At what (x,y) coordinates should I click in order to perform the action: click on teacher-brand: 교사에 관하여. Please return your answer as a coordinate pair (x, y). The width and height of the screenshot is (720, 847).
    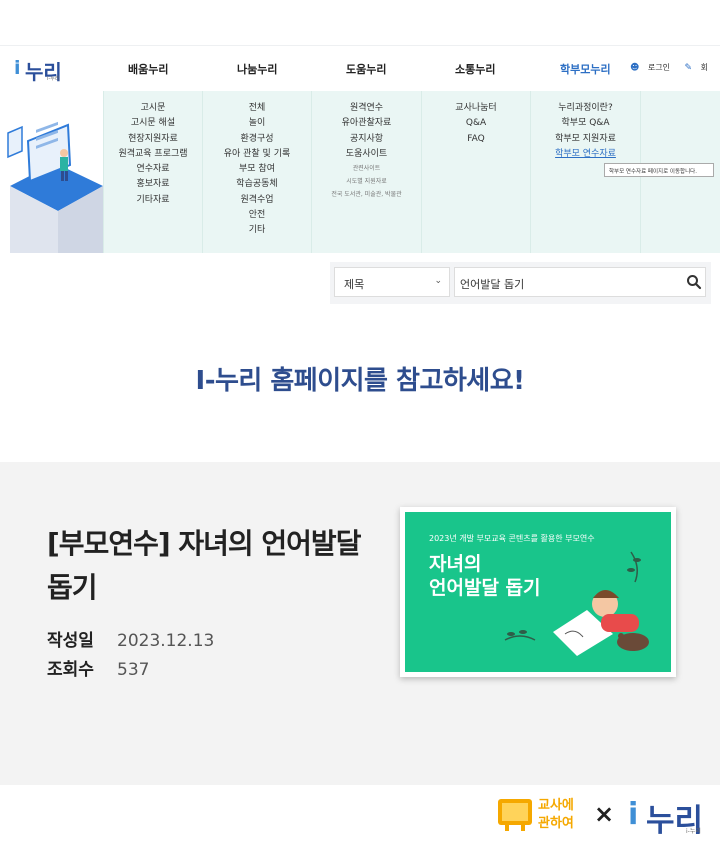
    Looking at the image, I should click on (556, 814).